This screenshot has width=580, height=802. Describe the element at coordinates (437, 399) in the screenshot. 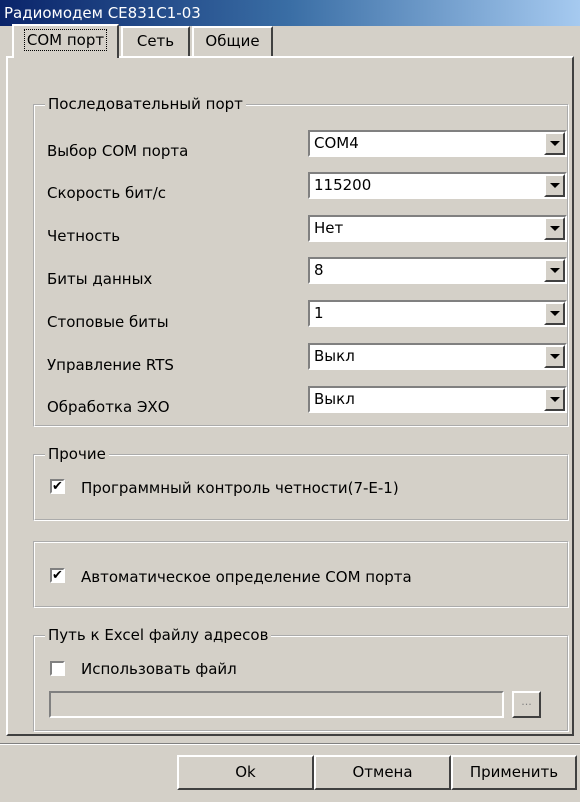

I see `echo-handling-select: Выкл` at that location.